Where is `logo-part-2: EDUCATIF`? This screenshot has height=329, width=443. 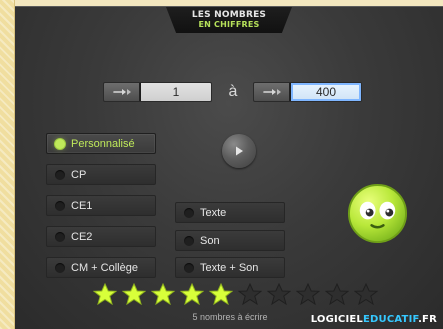
logo-part-2: EDUCATIF is located at coordinates (391, 319).